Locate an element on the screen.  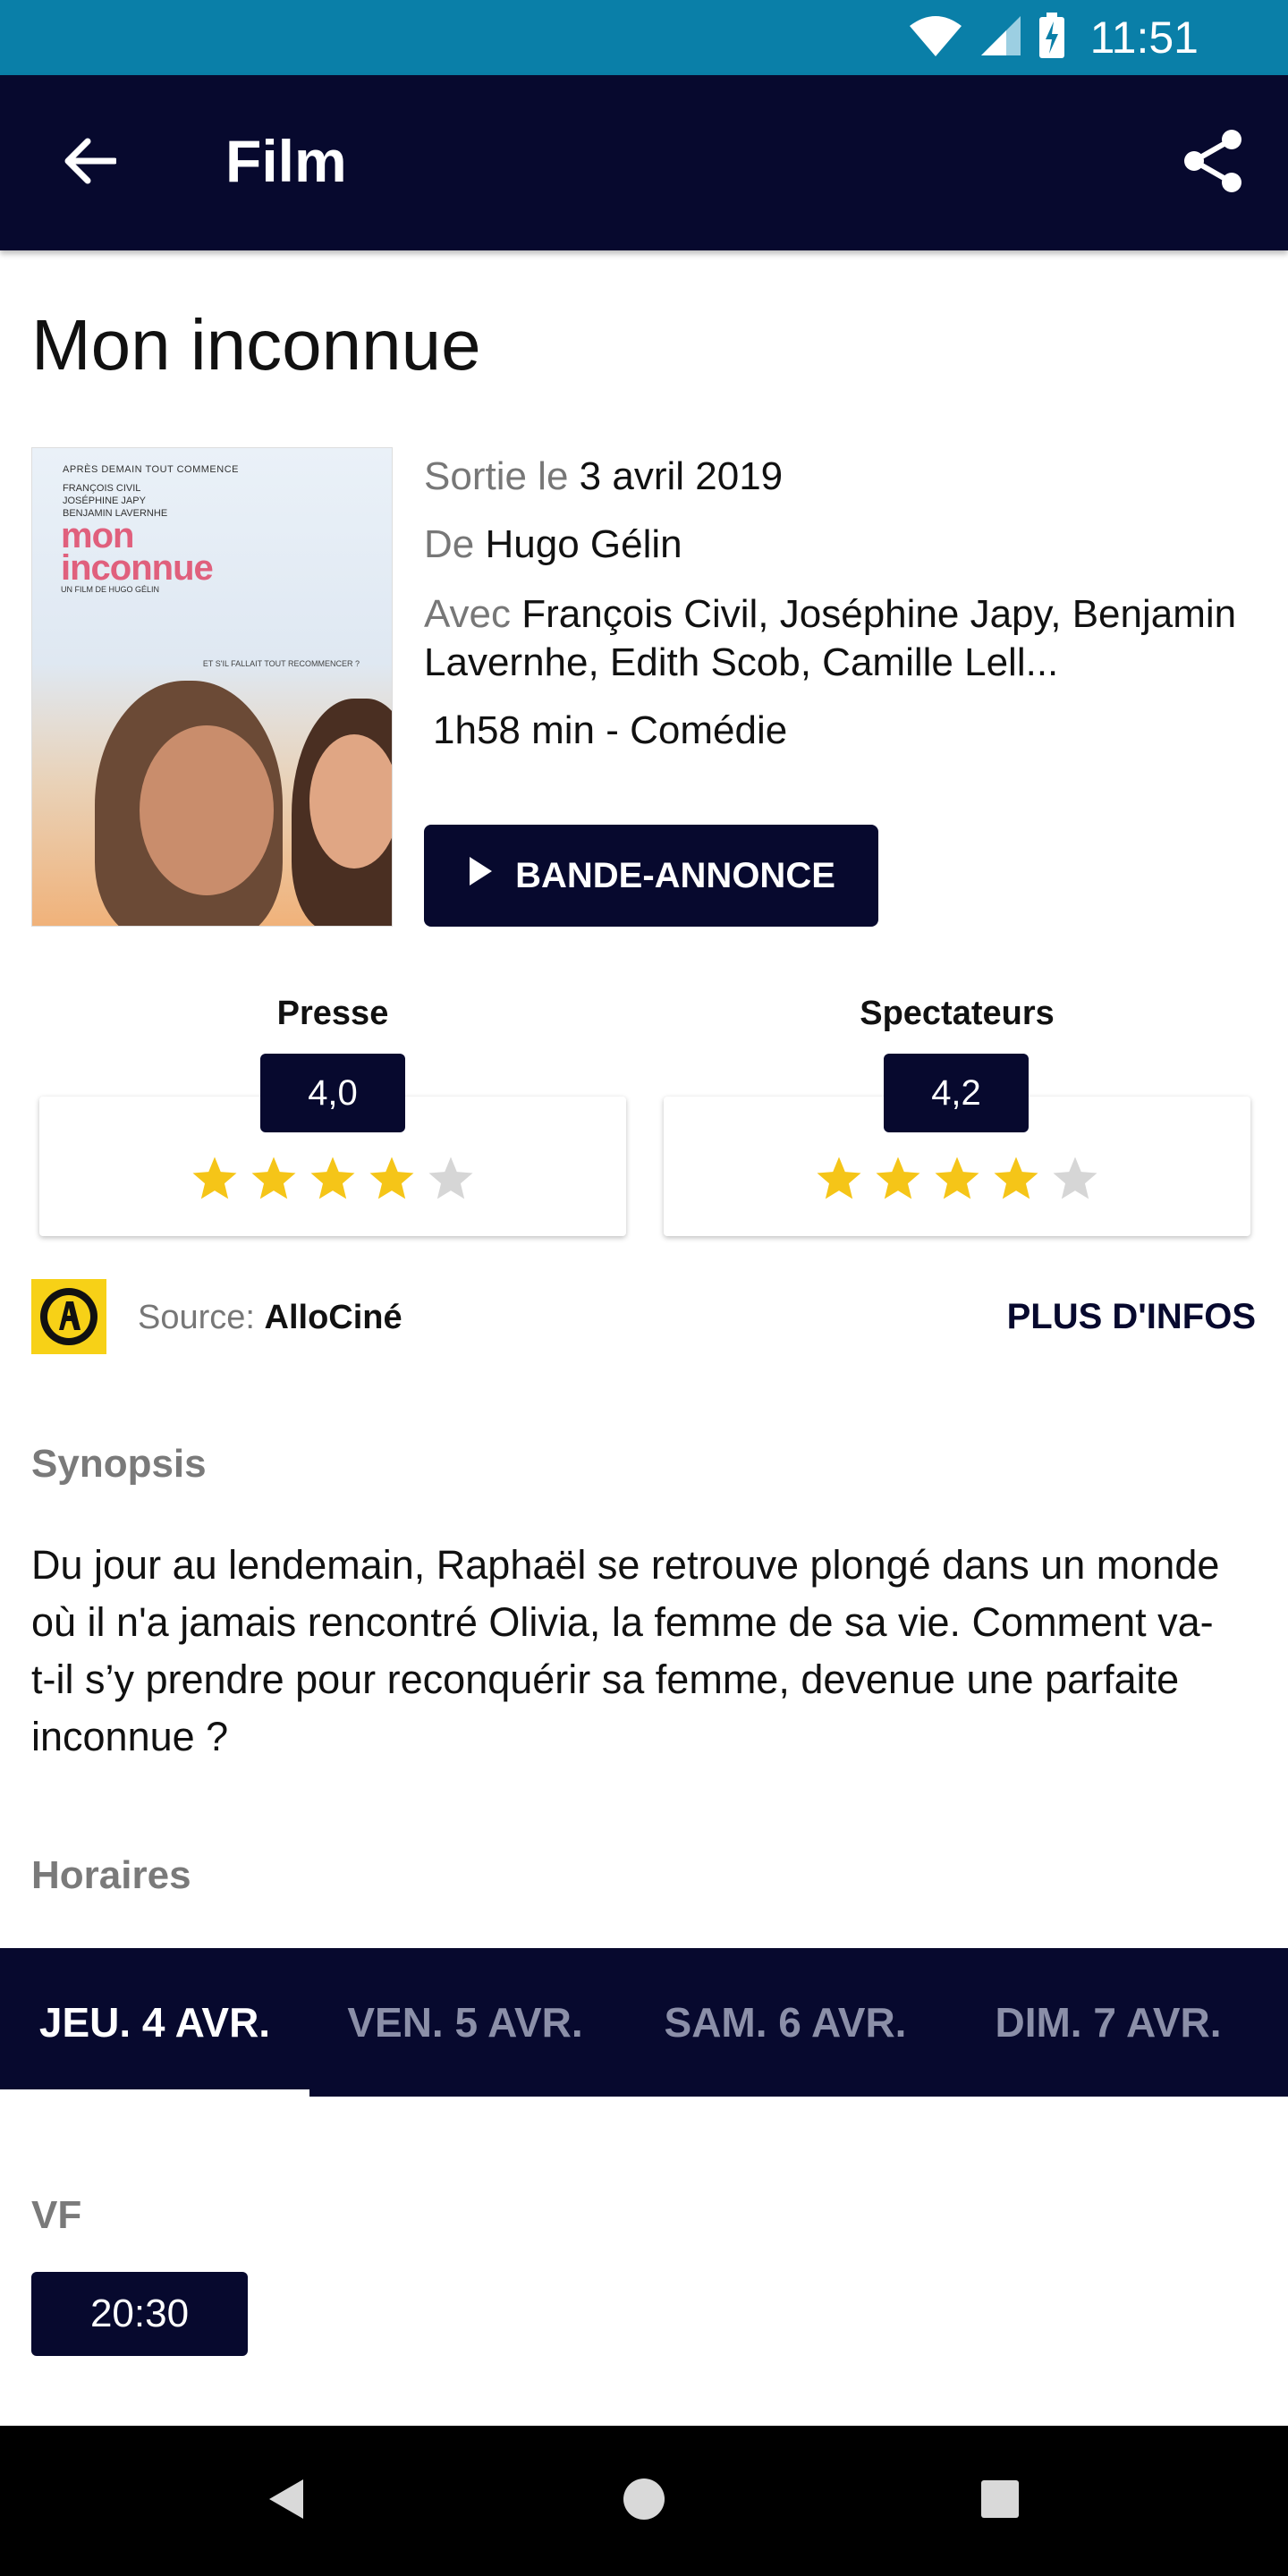
square-recents-icon is located at coordinates (1000, 2501).